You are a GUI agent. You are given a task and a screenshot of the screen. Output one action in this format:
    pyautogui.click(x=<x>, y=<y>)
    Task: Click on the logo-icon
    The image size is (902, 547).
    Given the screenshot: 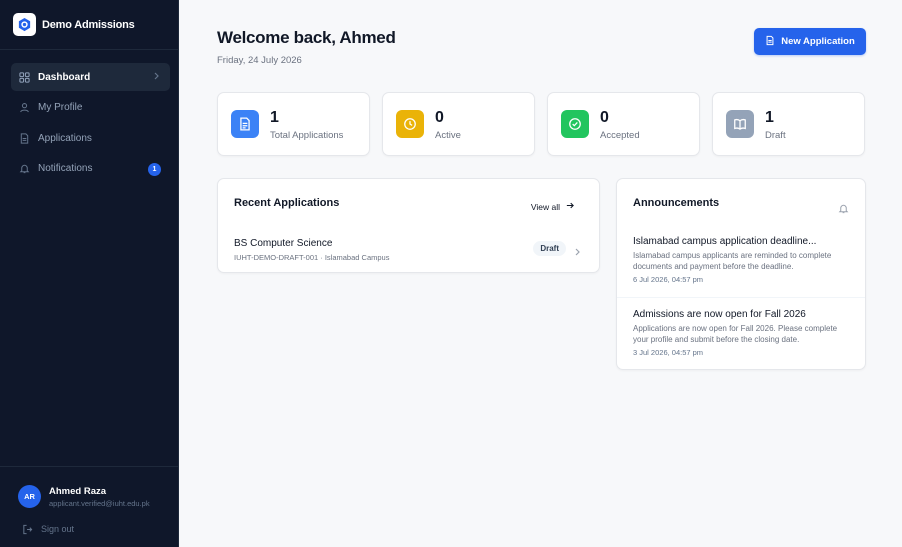 What is the action you would take?
    pyautogui.click(x=24, y=24)
    